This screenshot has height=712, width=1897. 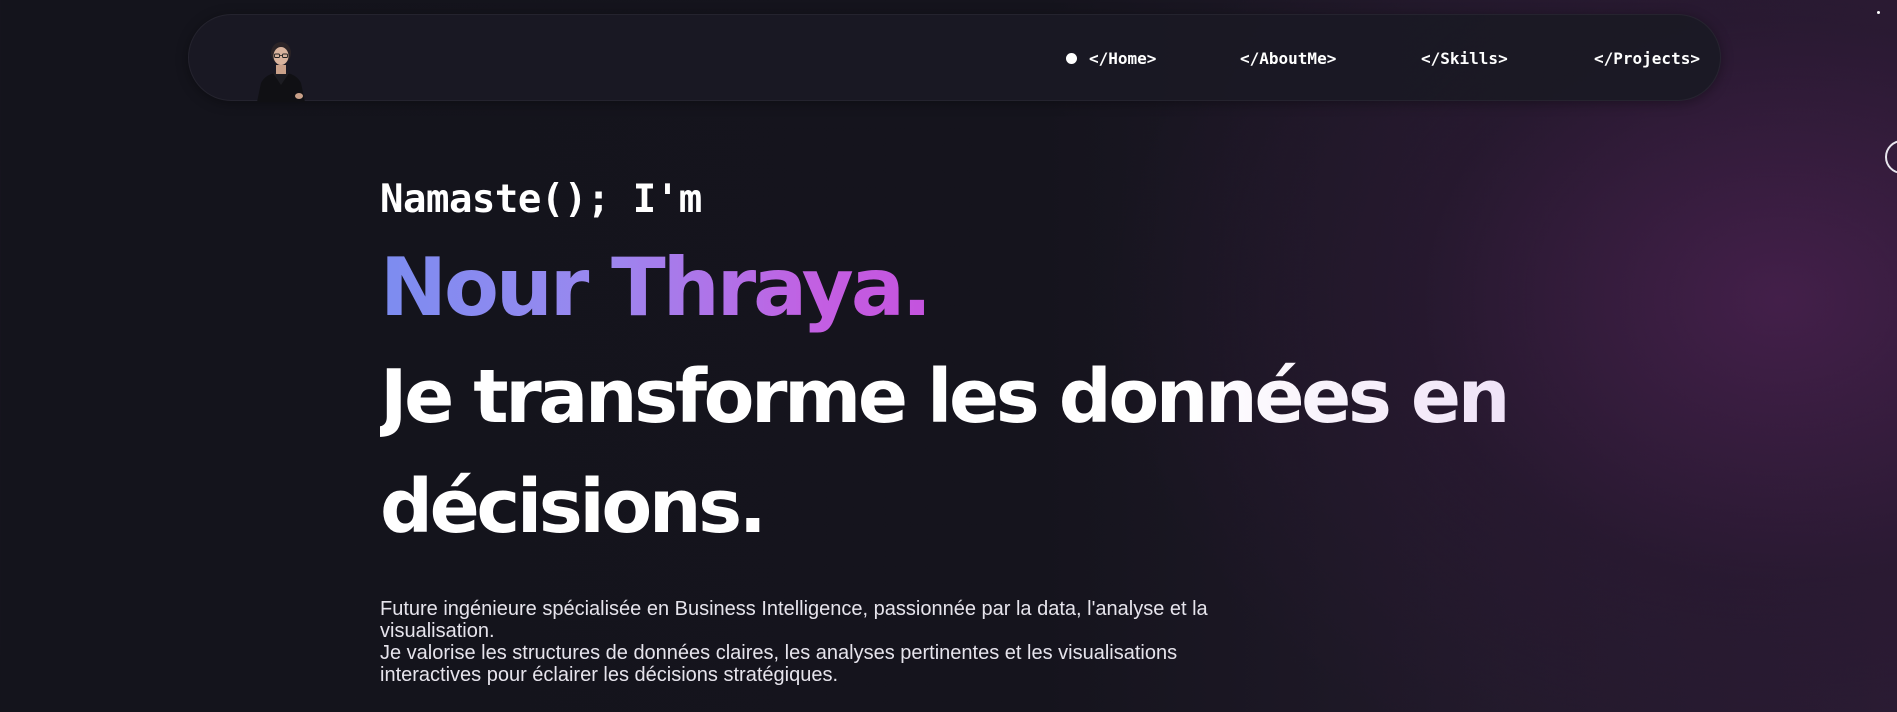 What do you see at coordinates (1071, 58) in the screenshot?
I see `active-indicator-dot` at bounding box center [1071, 58].